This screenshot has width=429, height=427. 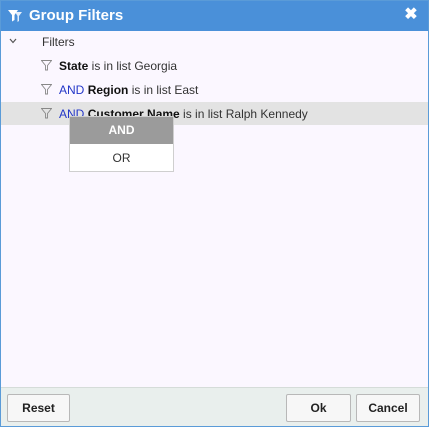 What do you see at coordinates (71, 90) in the screenshot?
I see `filter-operator: AND` at bounding box center [71, 90].